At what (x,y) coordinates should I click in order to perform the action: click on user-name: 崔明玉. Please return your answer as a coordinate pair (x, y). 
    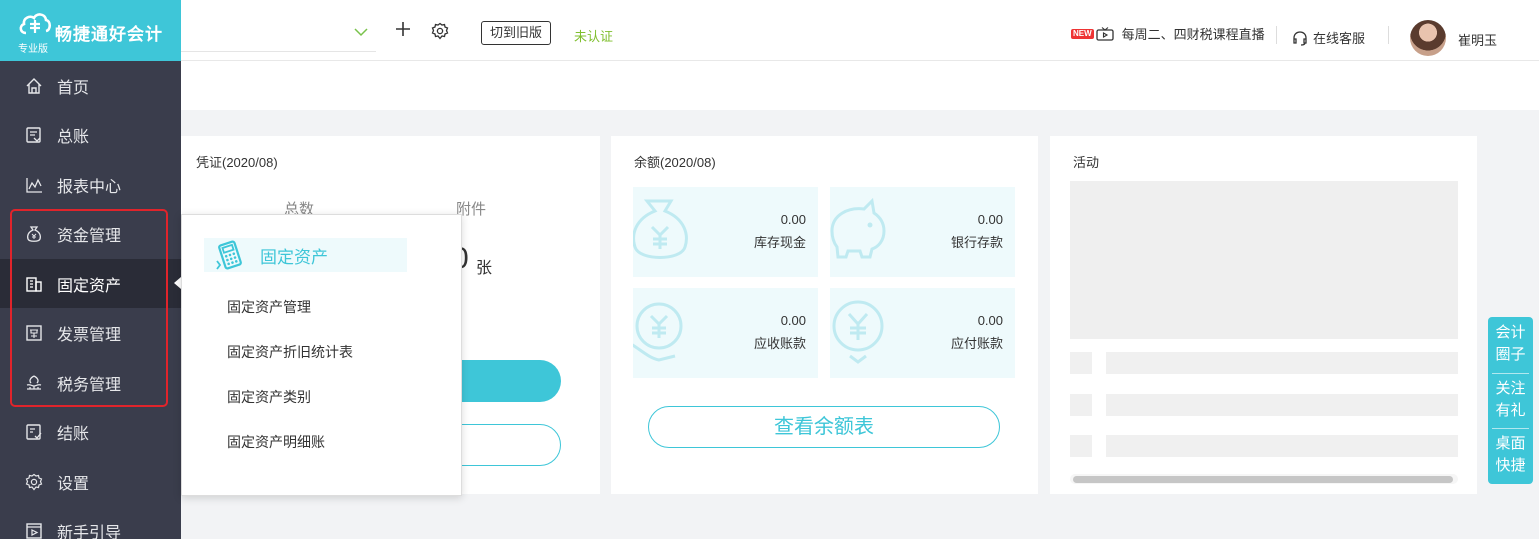
    Looking at the image, I should click on (1477, 39).